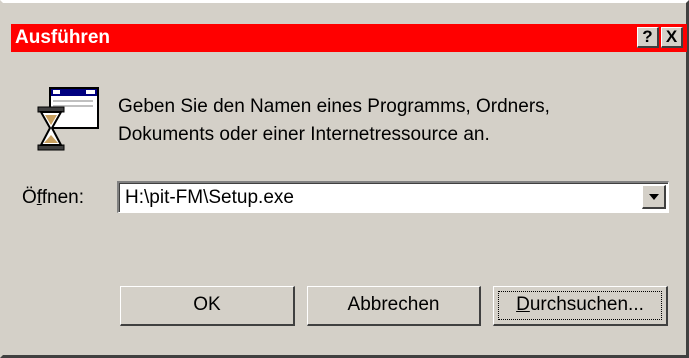  I want to click on open-label-suffix: fnen:, so click(62, 197).